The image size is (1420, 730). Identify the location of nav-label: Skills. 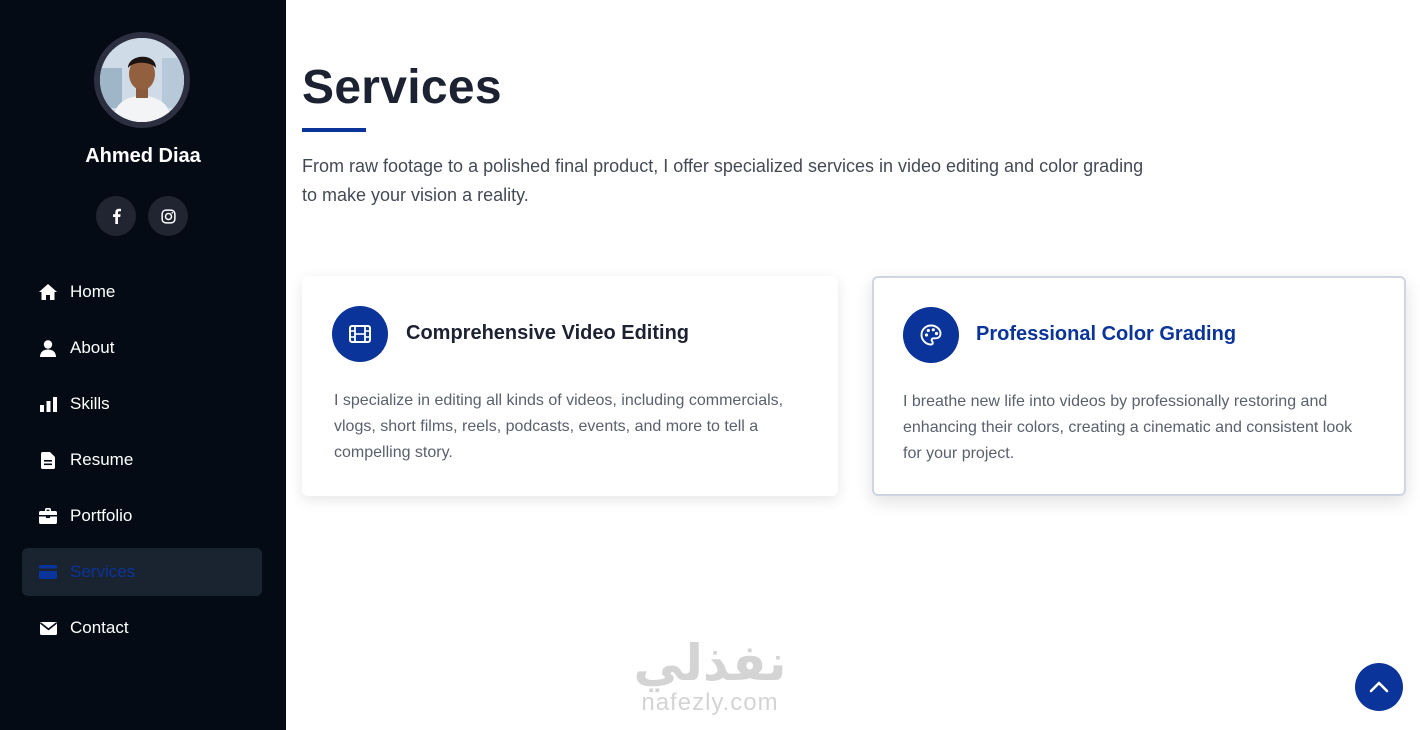
(90, 403).